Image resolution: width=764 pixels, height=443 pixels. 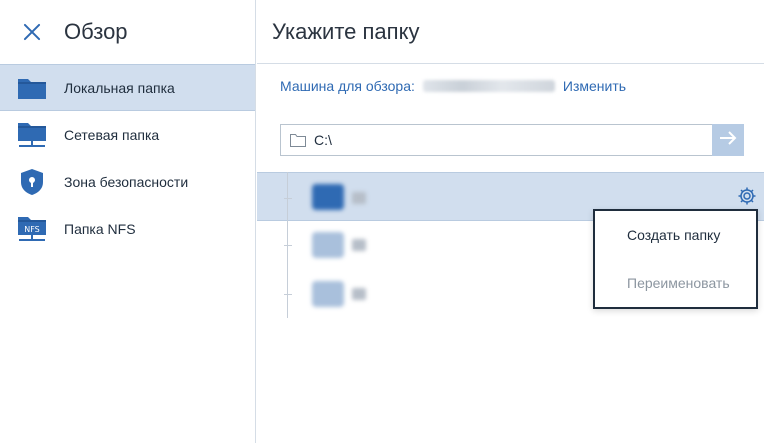 I want to click on network-folder-icon, so click(x=32, y=135).